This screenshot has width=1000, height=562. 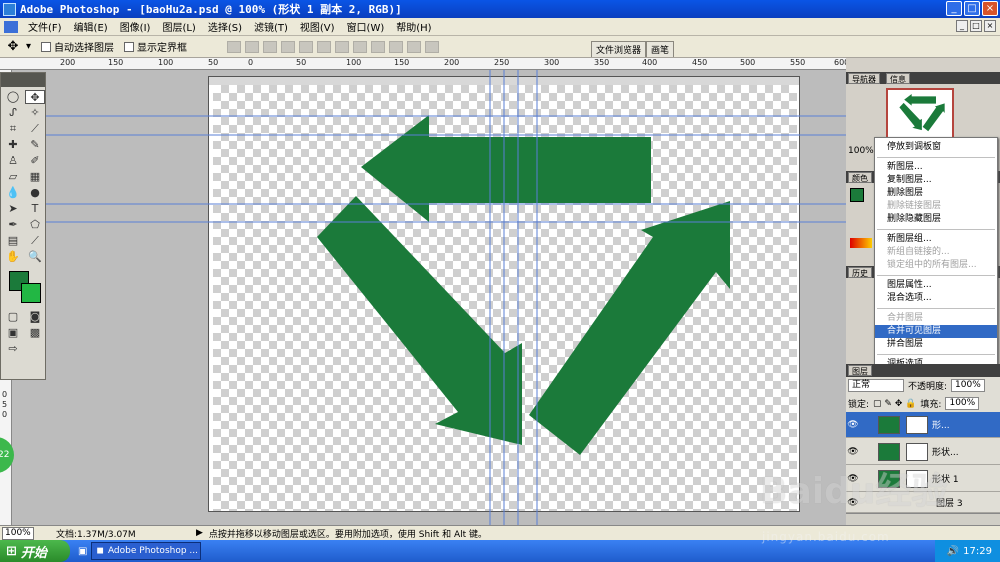 What do you see at coordinates (270, 46) in the screenshot?
I see `align-bottom-icon` at bounding box center [270, 46].